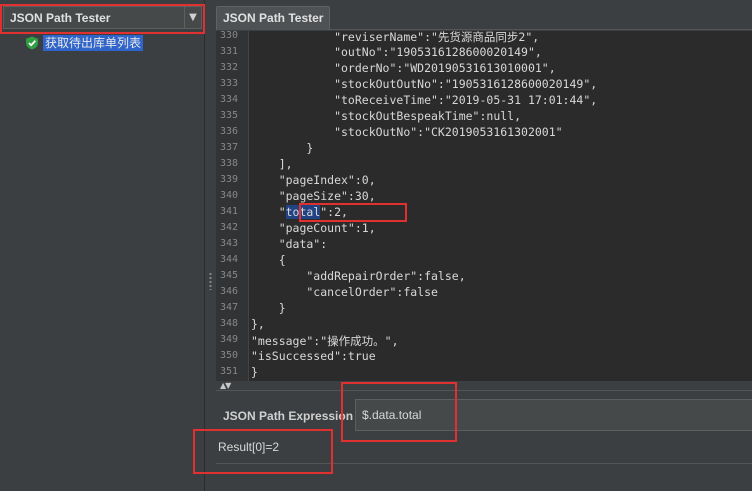 The height and width of the screenshot is (491, 752). Describe the element at coordinates (424, 84) in the screenshot. I see `code-line: "stockOutOutNo":"1905316128600020149",` at that location.